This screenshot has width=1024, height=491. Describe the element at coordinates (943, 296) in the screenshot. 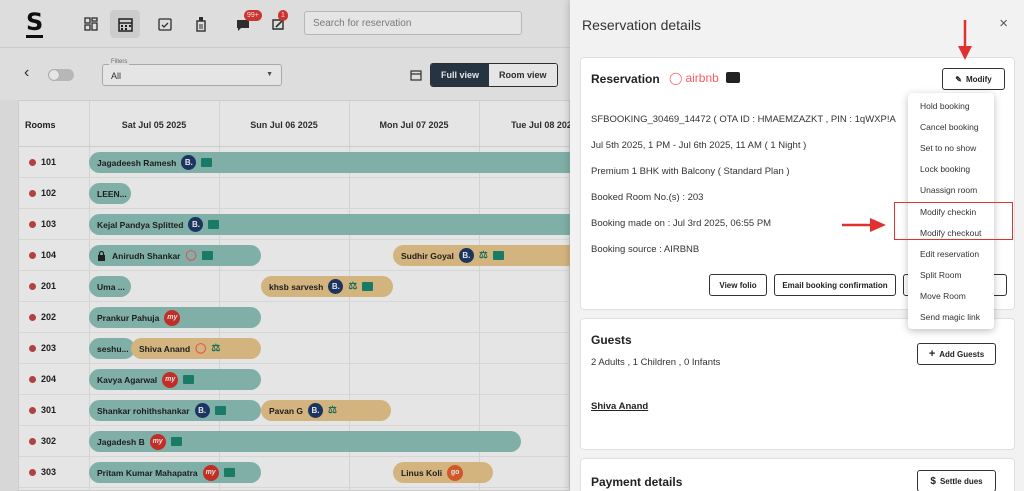

I see `menu-item-move-room: Move Room` at that location.